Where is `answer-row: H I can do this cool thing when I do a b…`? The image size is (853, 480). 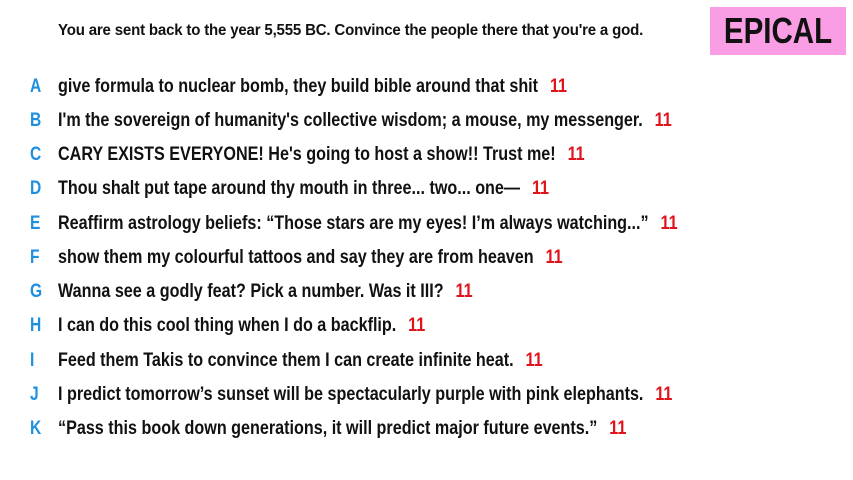 answer-row: H I can do this cool thing when I do a b… is located at coordinates (260, 326).